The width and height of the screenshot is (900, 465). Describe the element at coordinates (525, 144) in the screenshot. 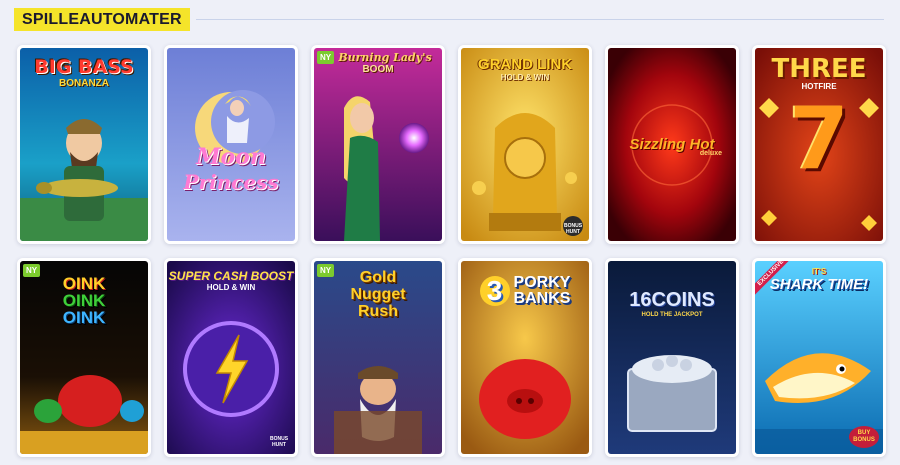

I see `game-tile-grand-link: GRAND LINK HOLD & WIN BONUS HUNT` at that location.